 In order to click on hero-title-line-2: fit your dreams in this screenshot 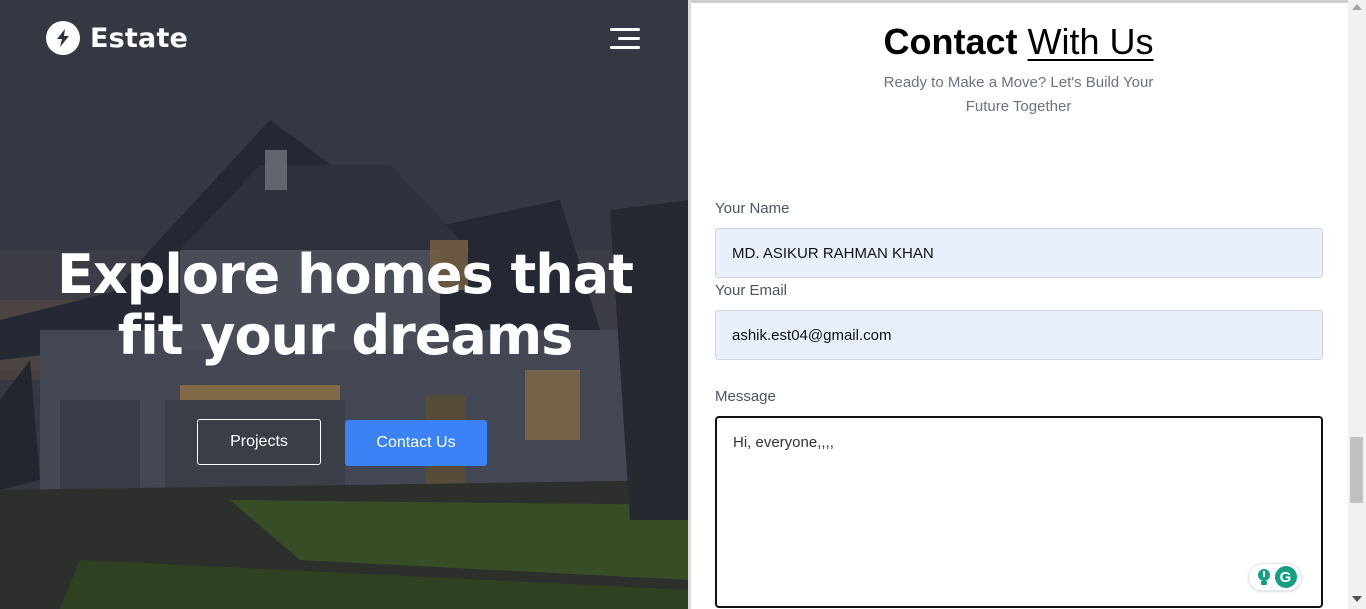, I will do `click(345, 335)`.